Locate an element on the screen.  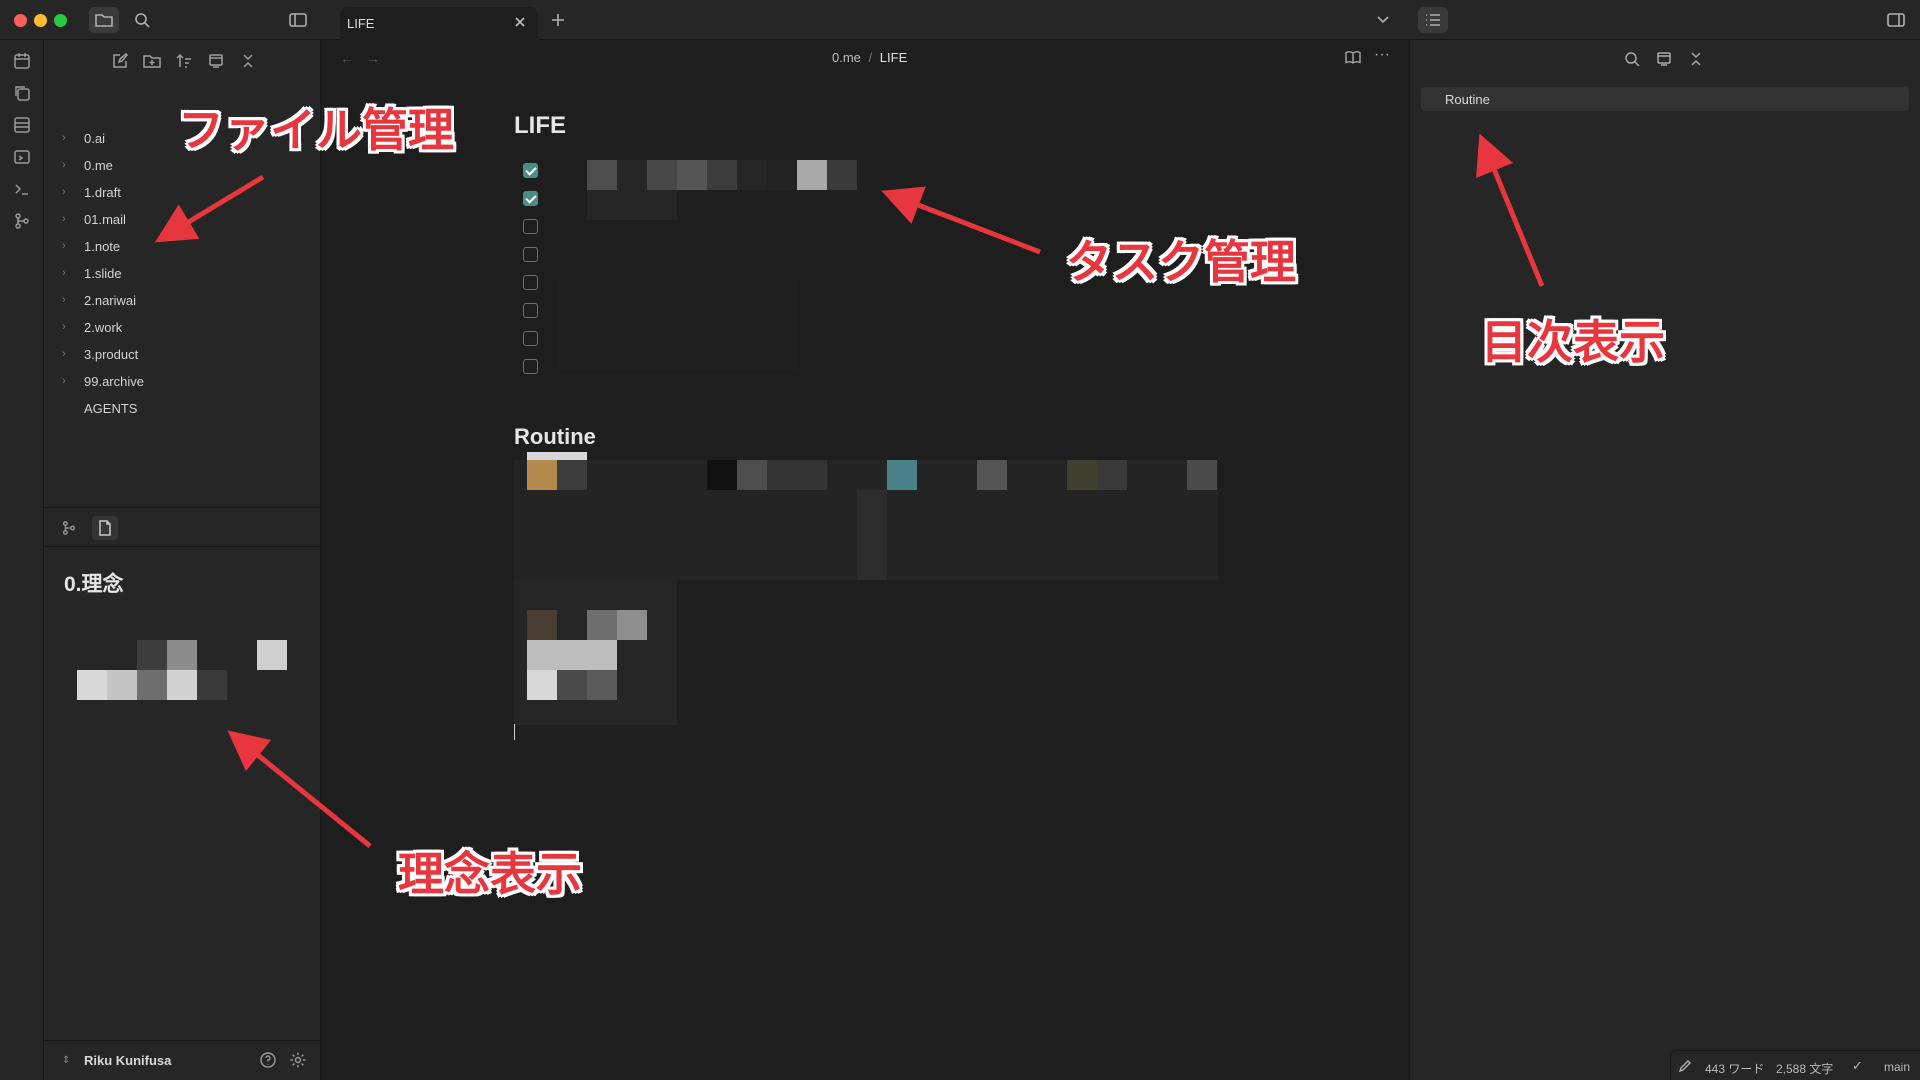
toggle-right-sidebar-button is located at coordinates (1896, 20).